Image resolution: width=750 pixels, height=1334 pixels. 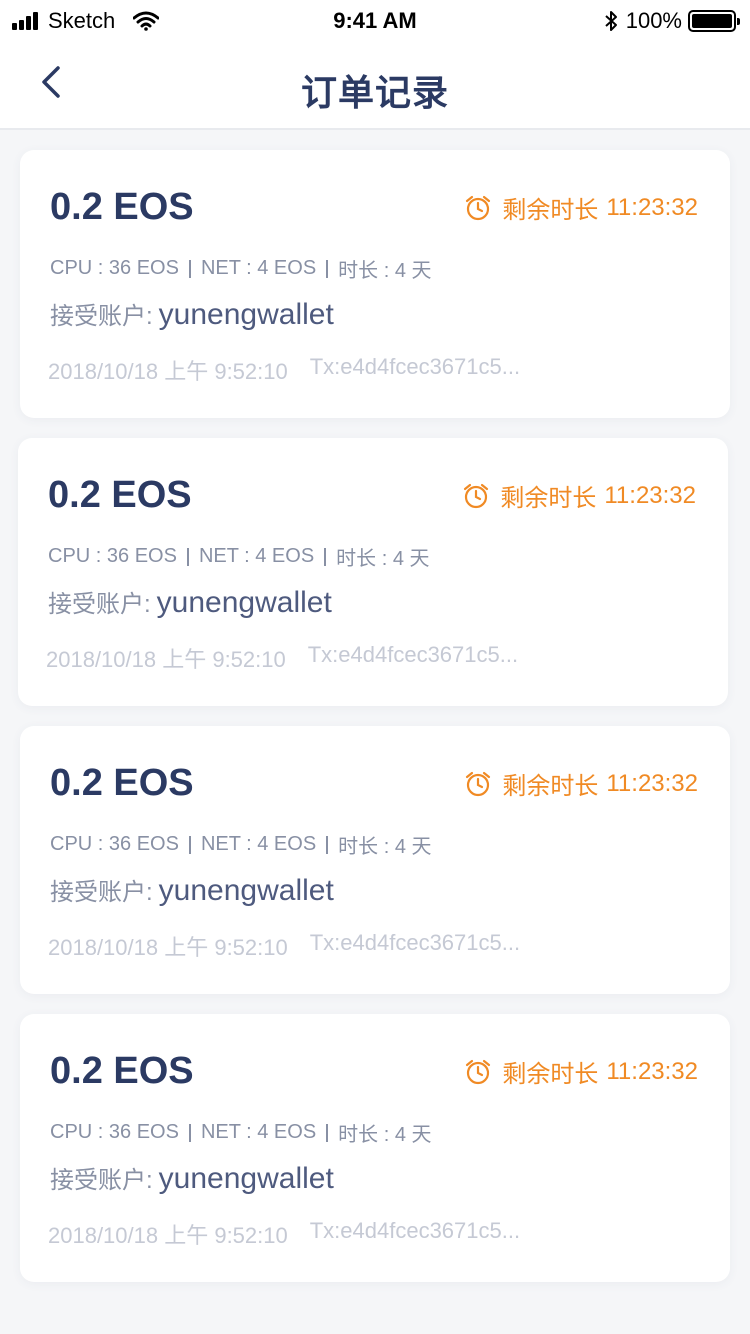 I want to click on battery-icon, so click(x=714, y=21).